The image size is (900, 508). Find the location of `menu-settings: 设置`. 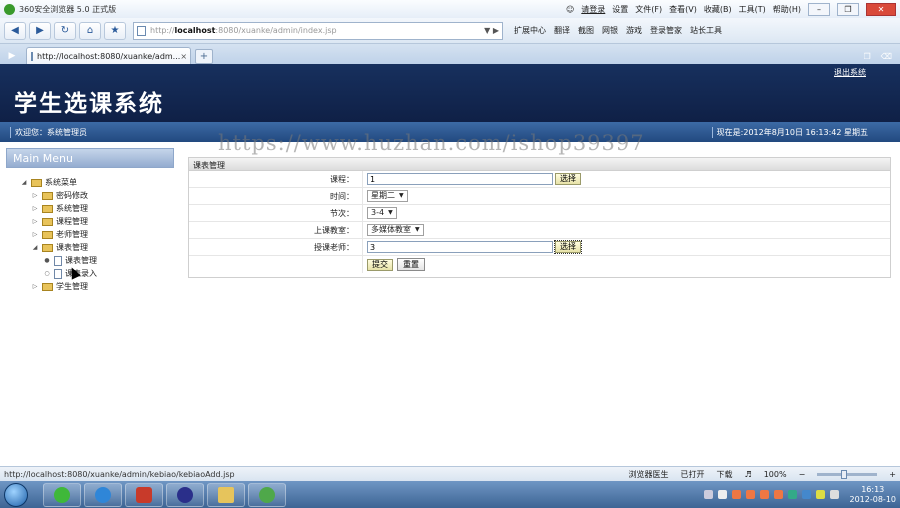

menu-settings: 设置 is located at coordinates (620, 9).